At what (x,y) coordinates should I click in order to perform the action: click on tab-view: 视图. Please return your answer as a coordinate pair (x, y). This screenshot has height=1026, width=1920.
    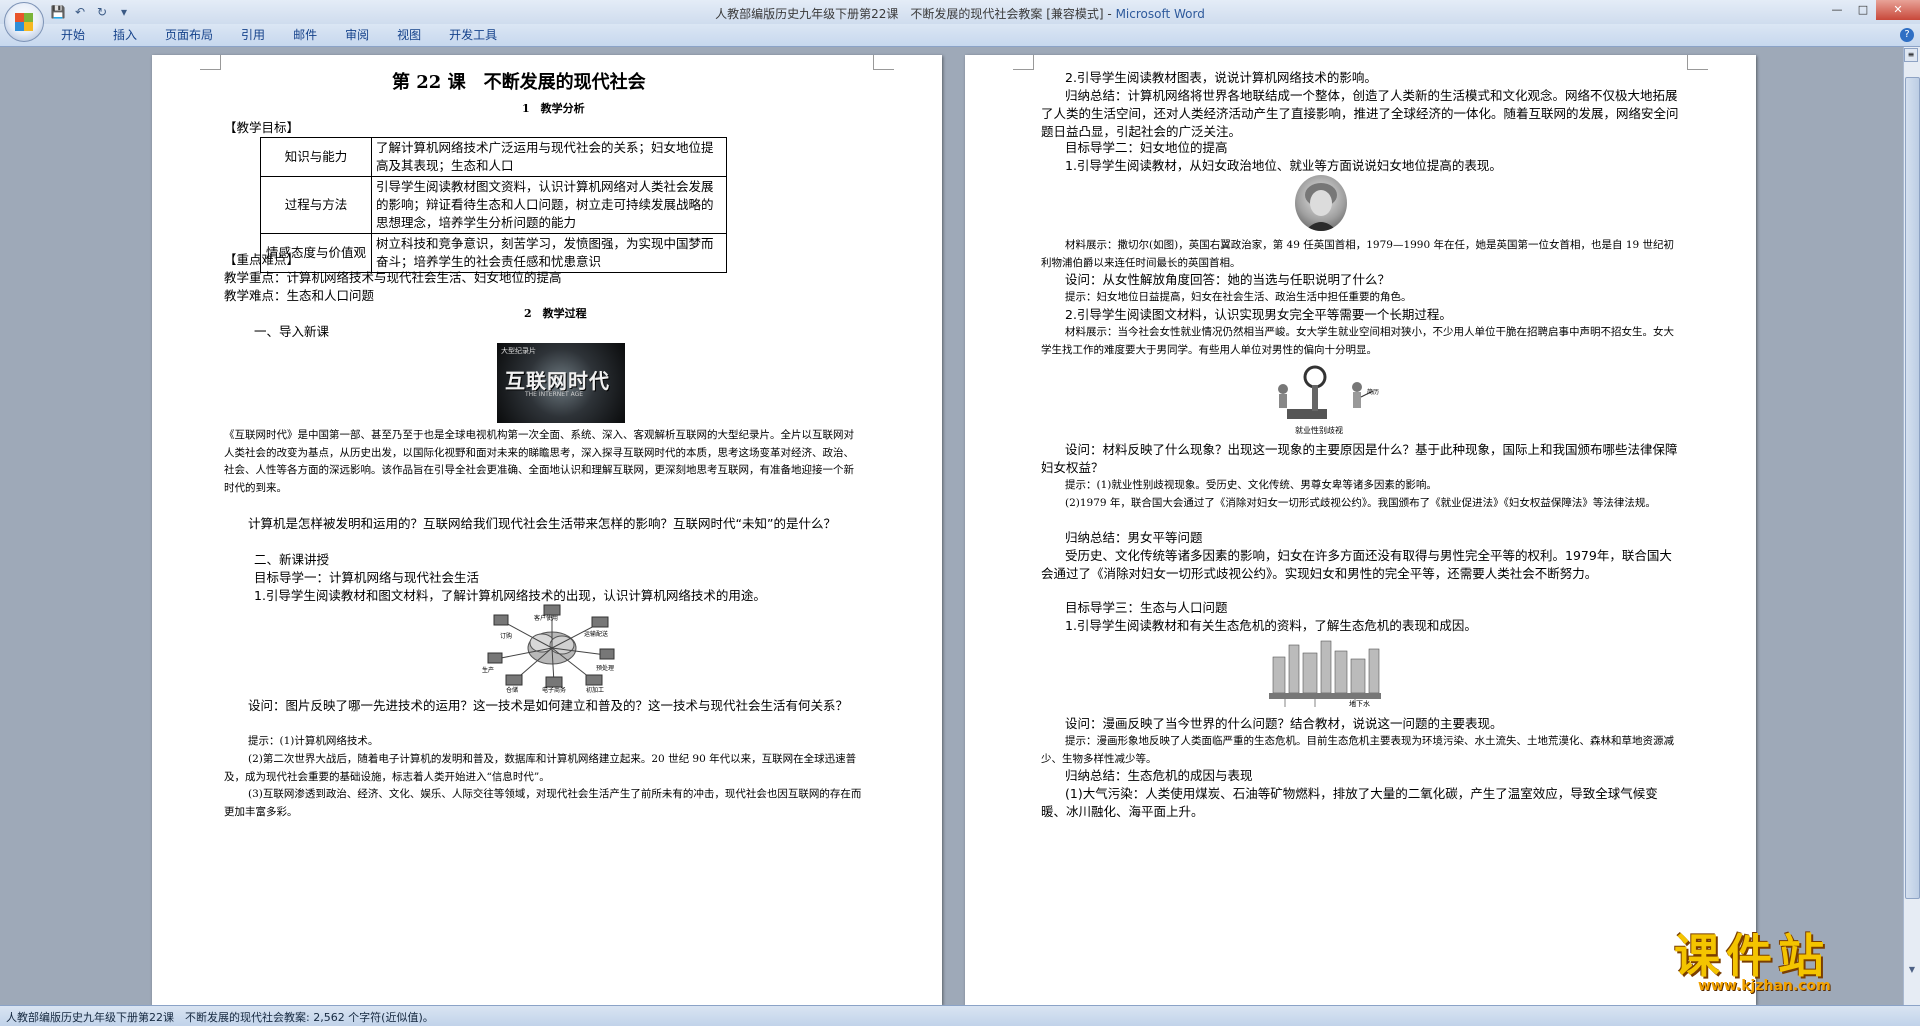
    Looking at the image, I should click on (409, 35).